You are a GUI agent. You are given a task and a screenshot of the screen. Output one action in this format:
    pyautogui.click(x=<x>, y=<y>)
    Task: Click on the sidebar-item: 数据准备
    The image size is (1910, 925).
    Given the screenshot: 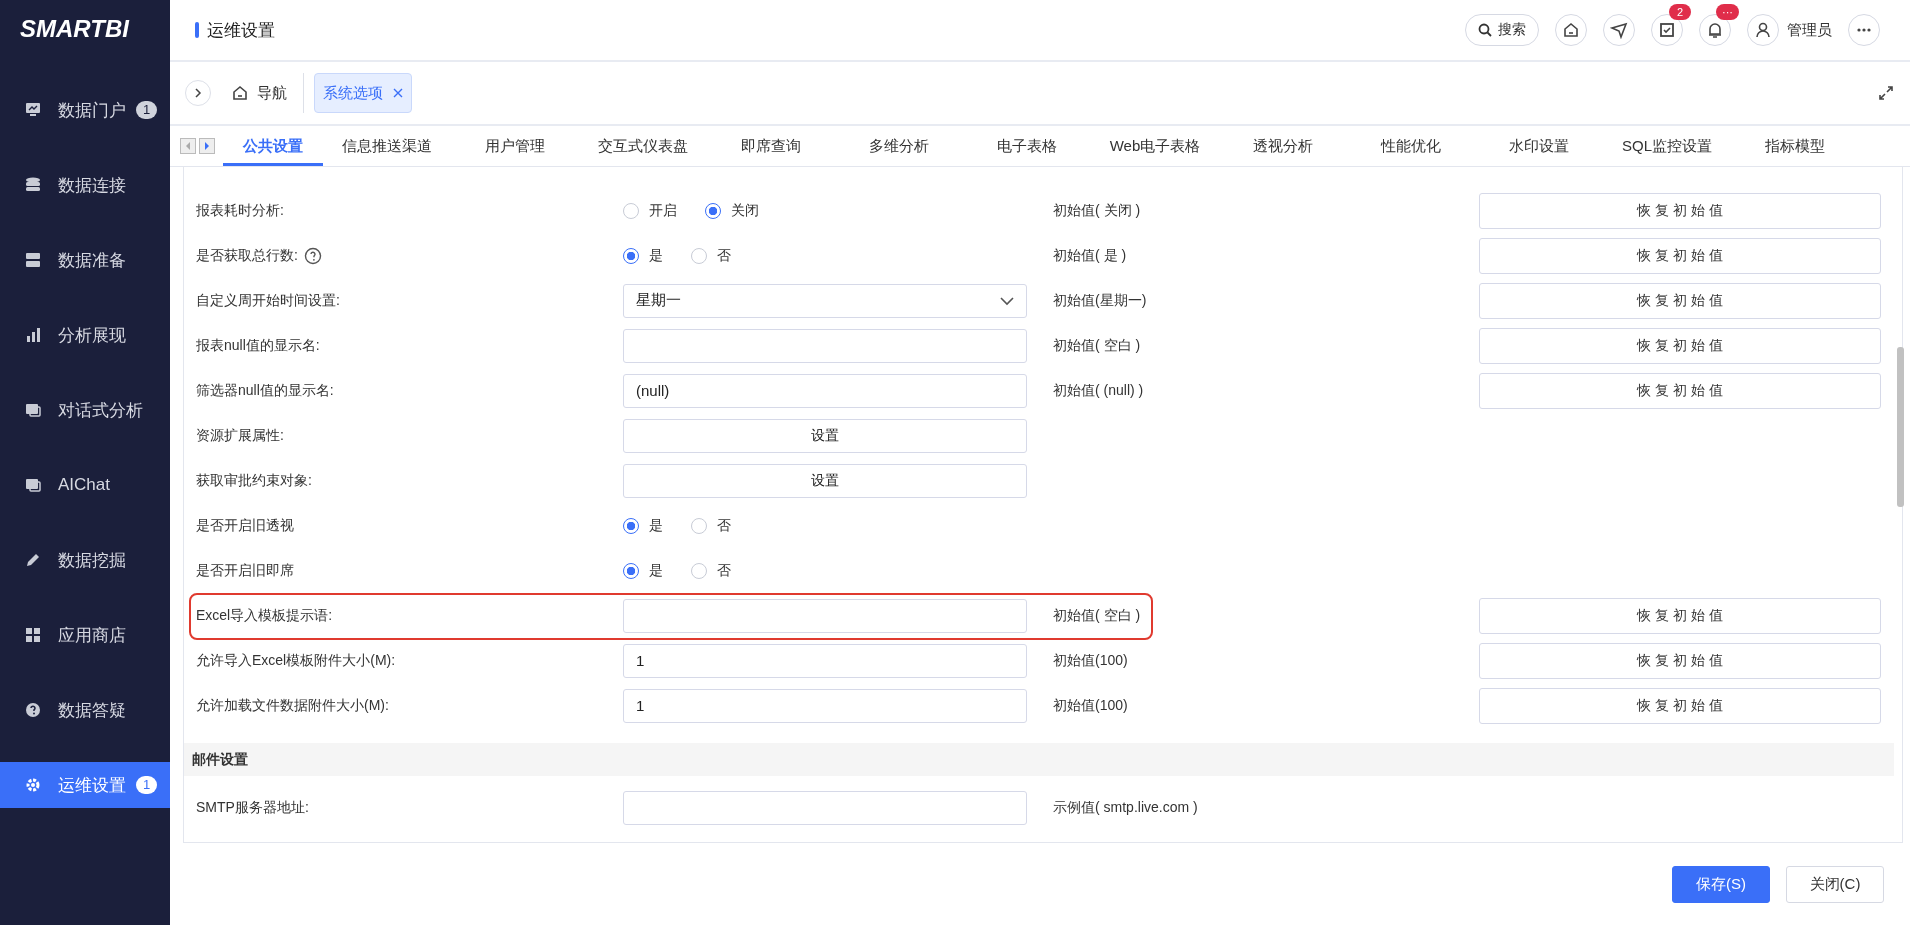 What is the action you would take?
    pyautogui.click(x=85, y=260)
    